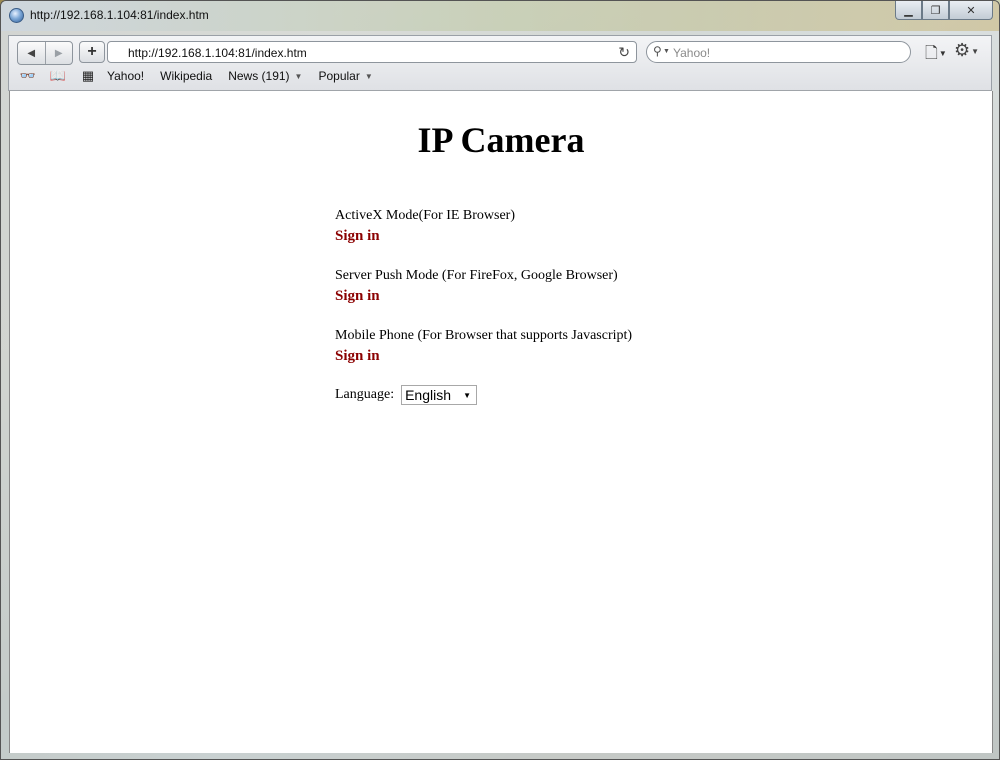 This screenshot has width=1000, height=760. What do you see at coordinates (500, 16) in the screenshot?
I see `title-bar: http://192.168.1.104:81/index.htm ▁ ❐ ✕` at bounding box center [500, 16].